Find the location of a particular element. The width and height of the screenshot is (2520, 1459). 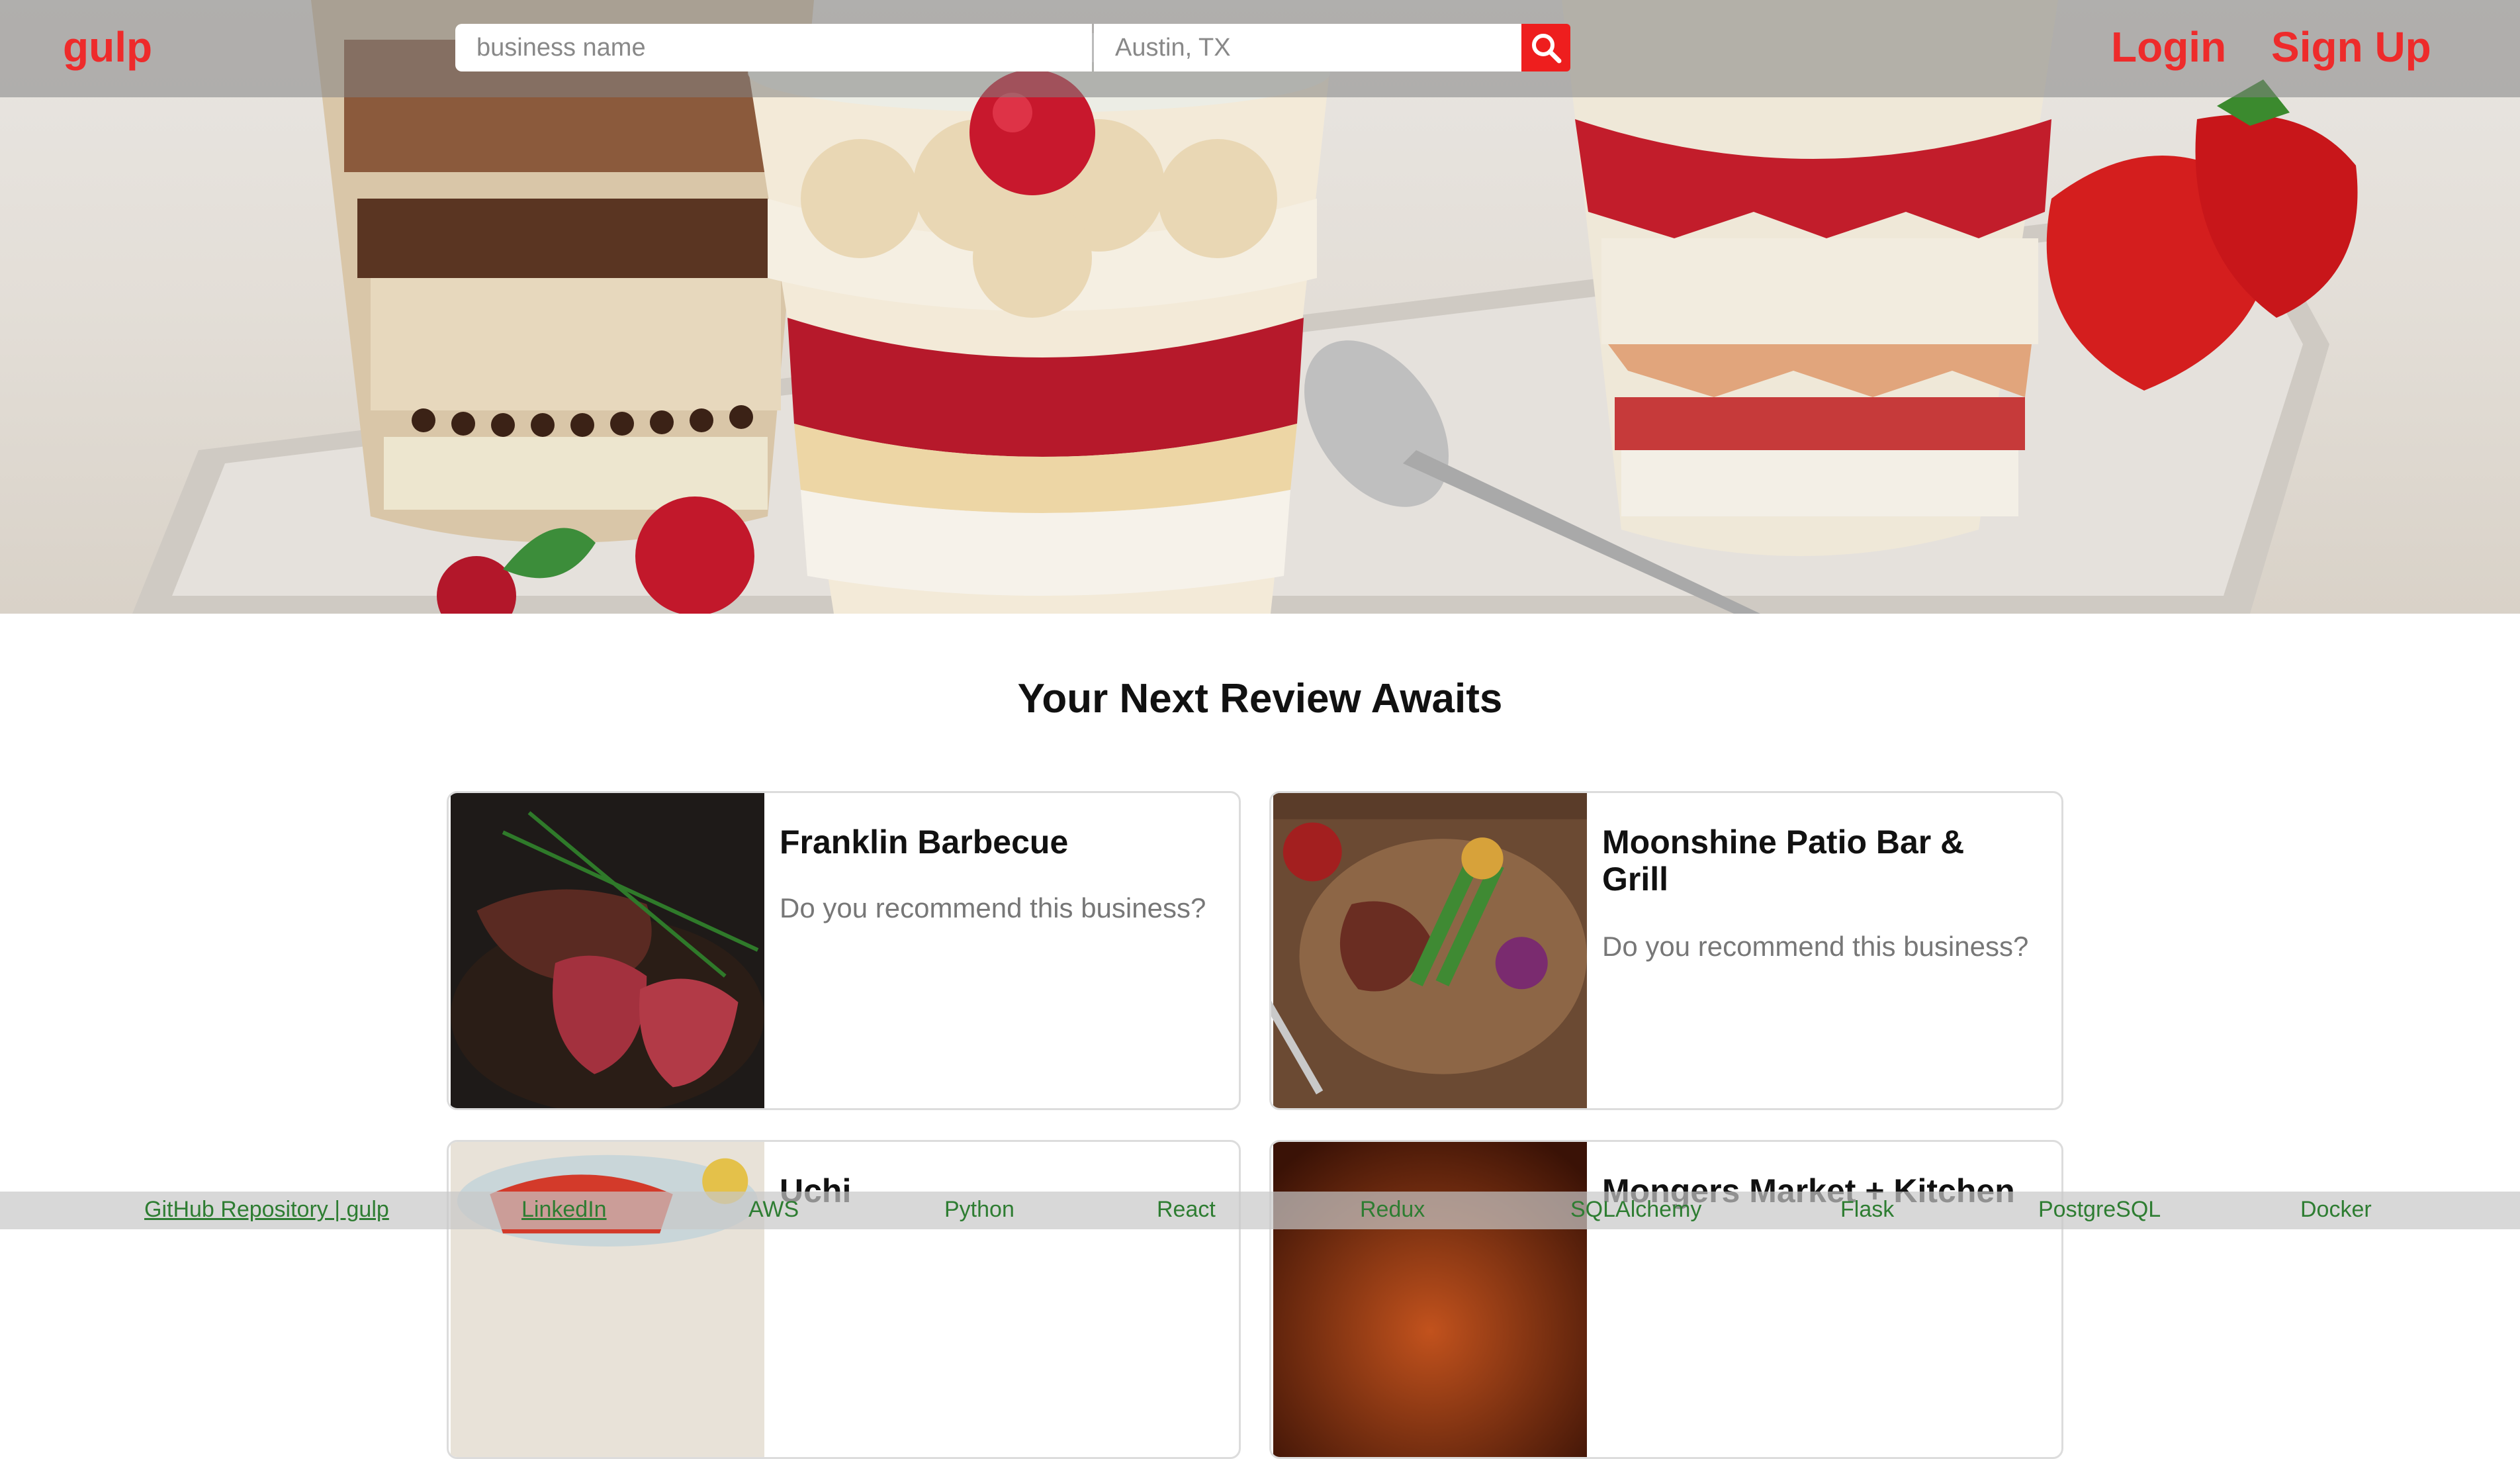

gulp-logo: gulp is located at coordinates (107, 47).